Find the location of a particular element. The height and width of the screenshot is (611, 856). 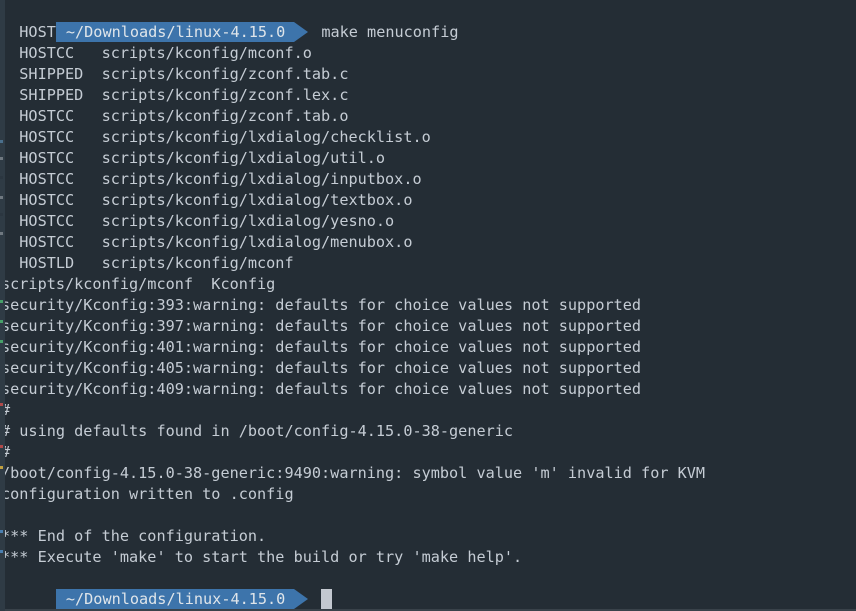

output-line: HOSTCC scripts/kconfig/mconf.o is located at coordinates (156, 53).